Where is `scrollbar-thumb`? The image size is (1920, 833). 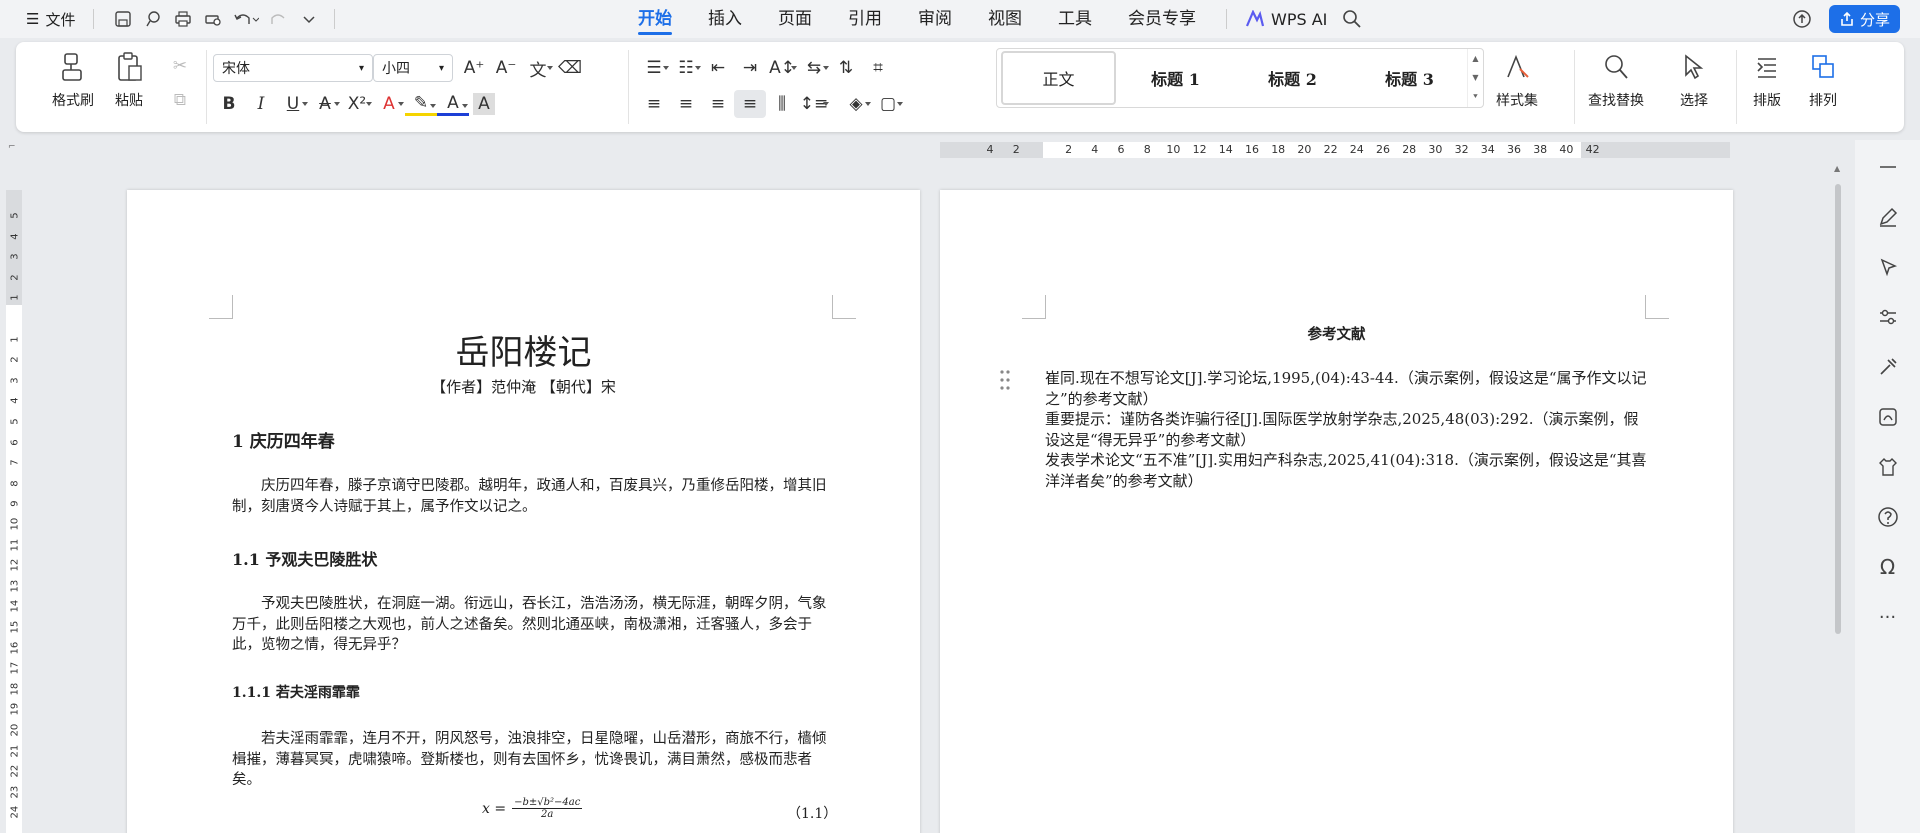
scrollbar-thumb is located at coordinates (1838, 409).